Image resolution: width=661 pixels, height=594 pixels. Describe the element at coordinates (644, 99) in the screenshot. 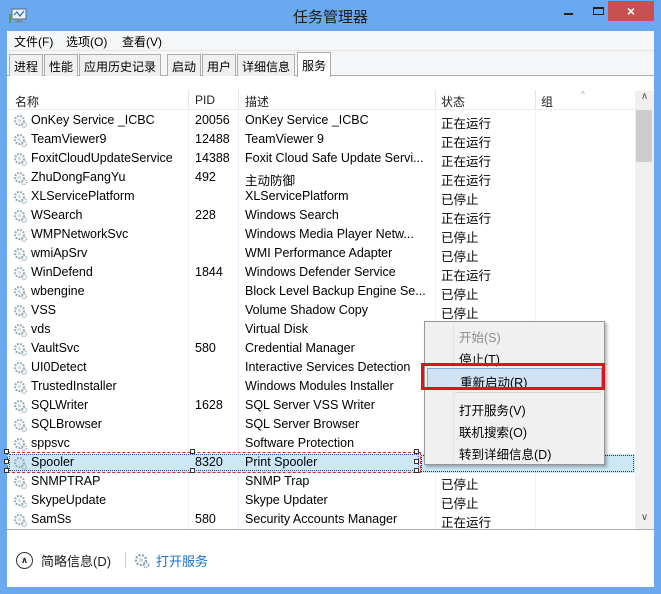

I see `scroll-up-icon: ∧` at that location.